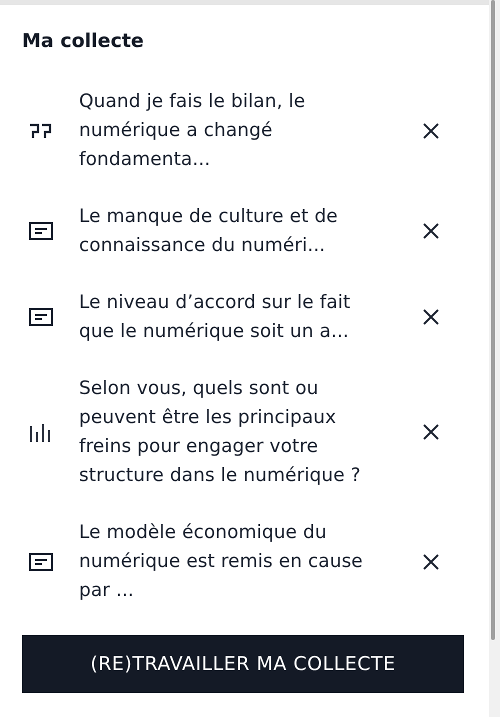  Describe the element at coordinates (243, 664) in the screenshot. I see `rework-collection-button: (RE)TRAVAILLER MA COLLECTE` at that location.